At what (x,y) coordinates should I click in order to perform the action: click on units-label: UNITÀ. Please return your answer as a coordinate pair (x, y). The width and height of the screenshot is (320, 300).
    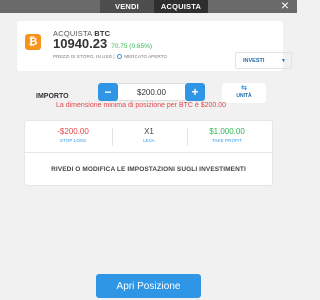
    Looking at the image, I should click on (244, 96).